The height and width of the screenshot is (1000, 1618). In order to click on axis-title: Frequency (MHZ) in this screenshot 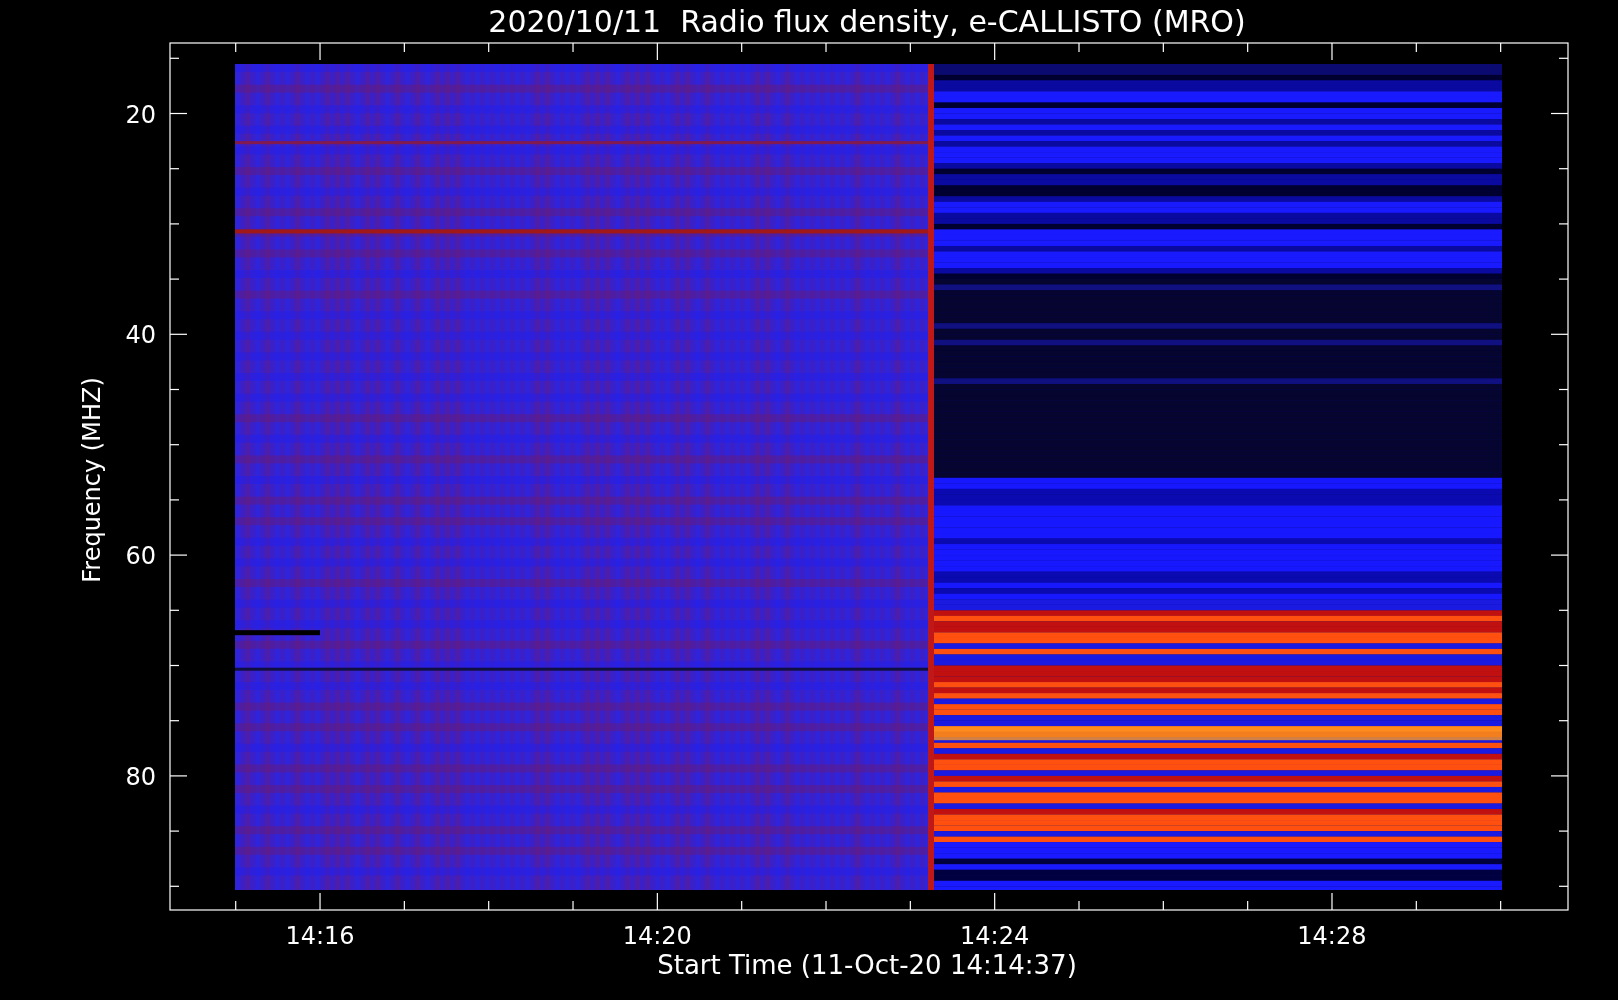, I will do `click(92, 480)`.